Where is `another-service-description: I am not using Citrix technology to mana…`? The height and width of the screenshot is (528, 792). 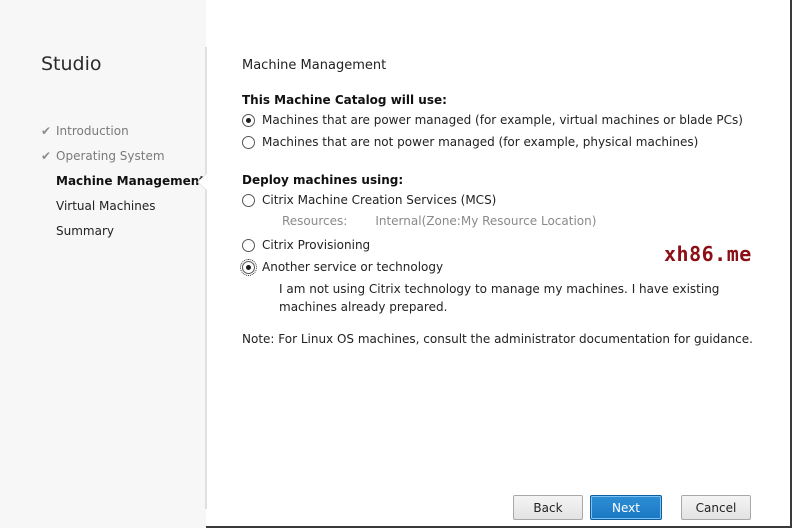 another-service-description: I am not using Citrix technology to mana… is located at coordinates (499, 298).